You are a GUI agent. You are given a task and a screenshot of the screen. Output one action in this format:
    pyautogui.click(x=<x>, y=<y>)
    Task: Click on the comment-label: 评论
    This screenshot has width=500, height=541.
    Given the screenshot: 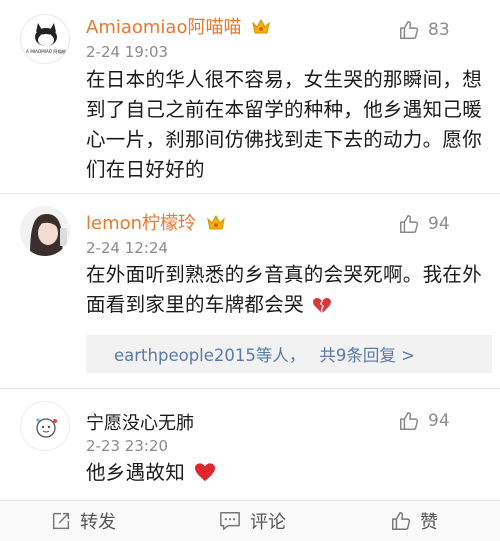 What is the action you would take?
    pyautogui.click(x=268, y=522)
    